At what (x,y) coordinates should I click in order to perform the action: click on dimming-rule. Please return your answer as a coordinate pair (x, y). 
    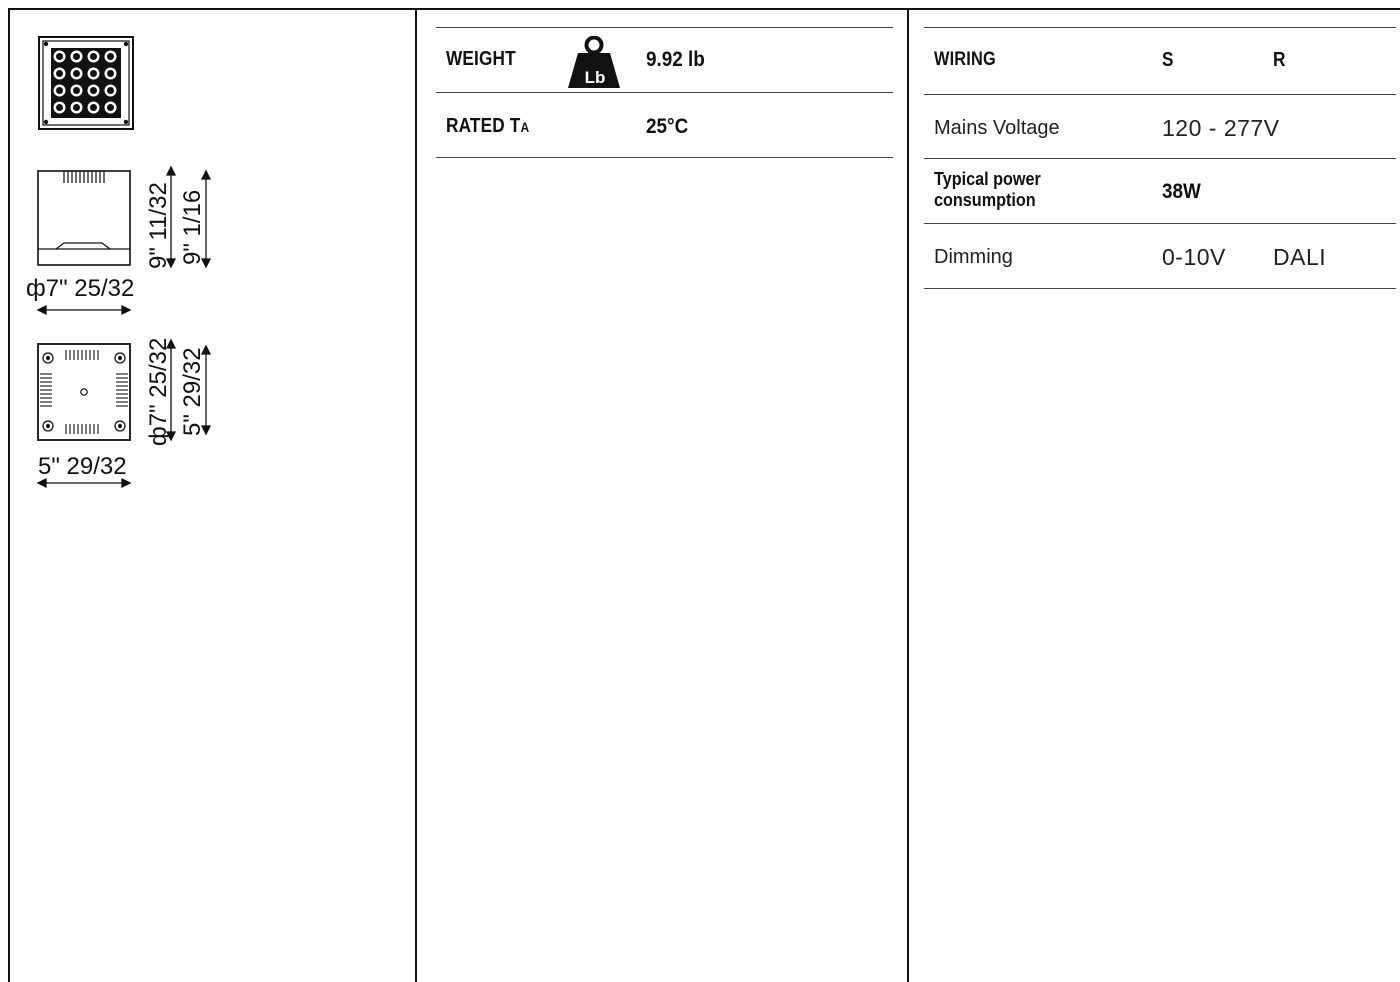
    Looking at the image, I should click on (1160, 288).